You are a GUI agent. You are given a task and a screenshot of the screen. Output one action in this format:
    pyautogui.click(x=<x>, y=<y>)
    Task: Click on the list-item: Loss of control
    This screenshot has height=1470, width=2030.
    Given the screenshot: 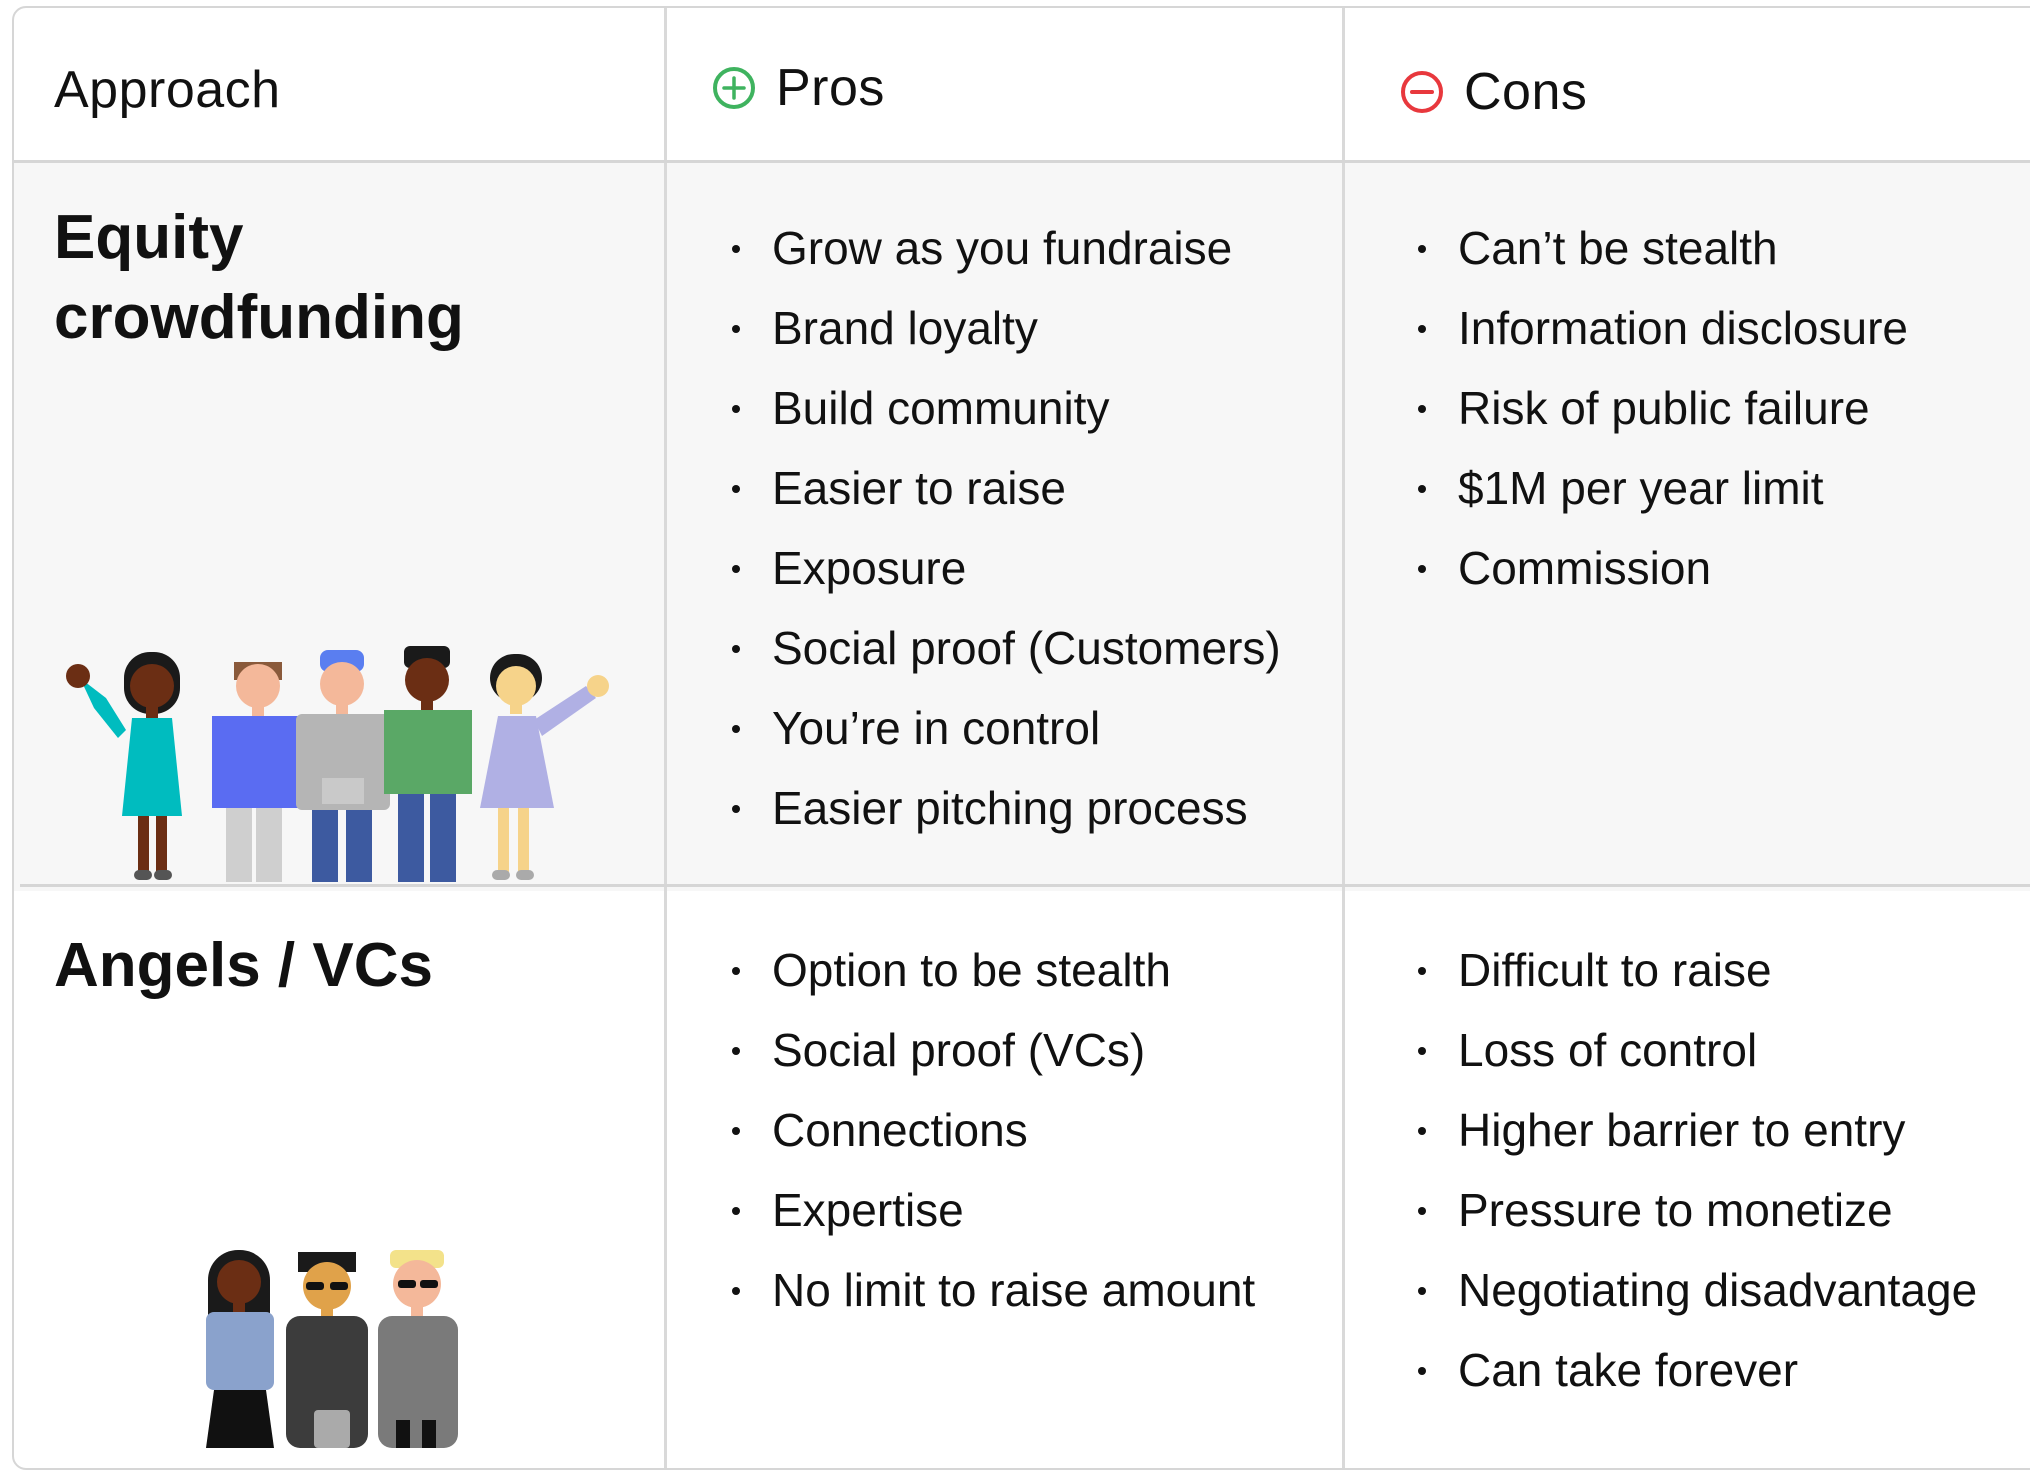 What is the action you would take?
    pyautogui.click(x=1693, y=1050)
    